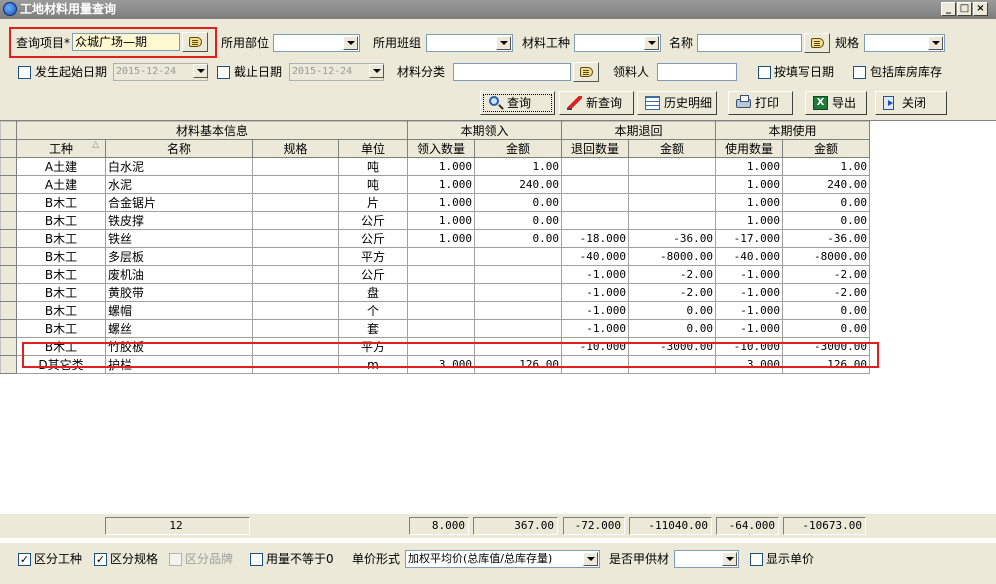  Describe the element at coordinates (964, 9) in the screenshot. I see `maximize-button: □` at that location.